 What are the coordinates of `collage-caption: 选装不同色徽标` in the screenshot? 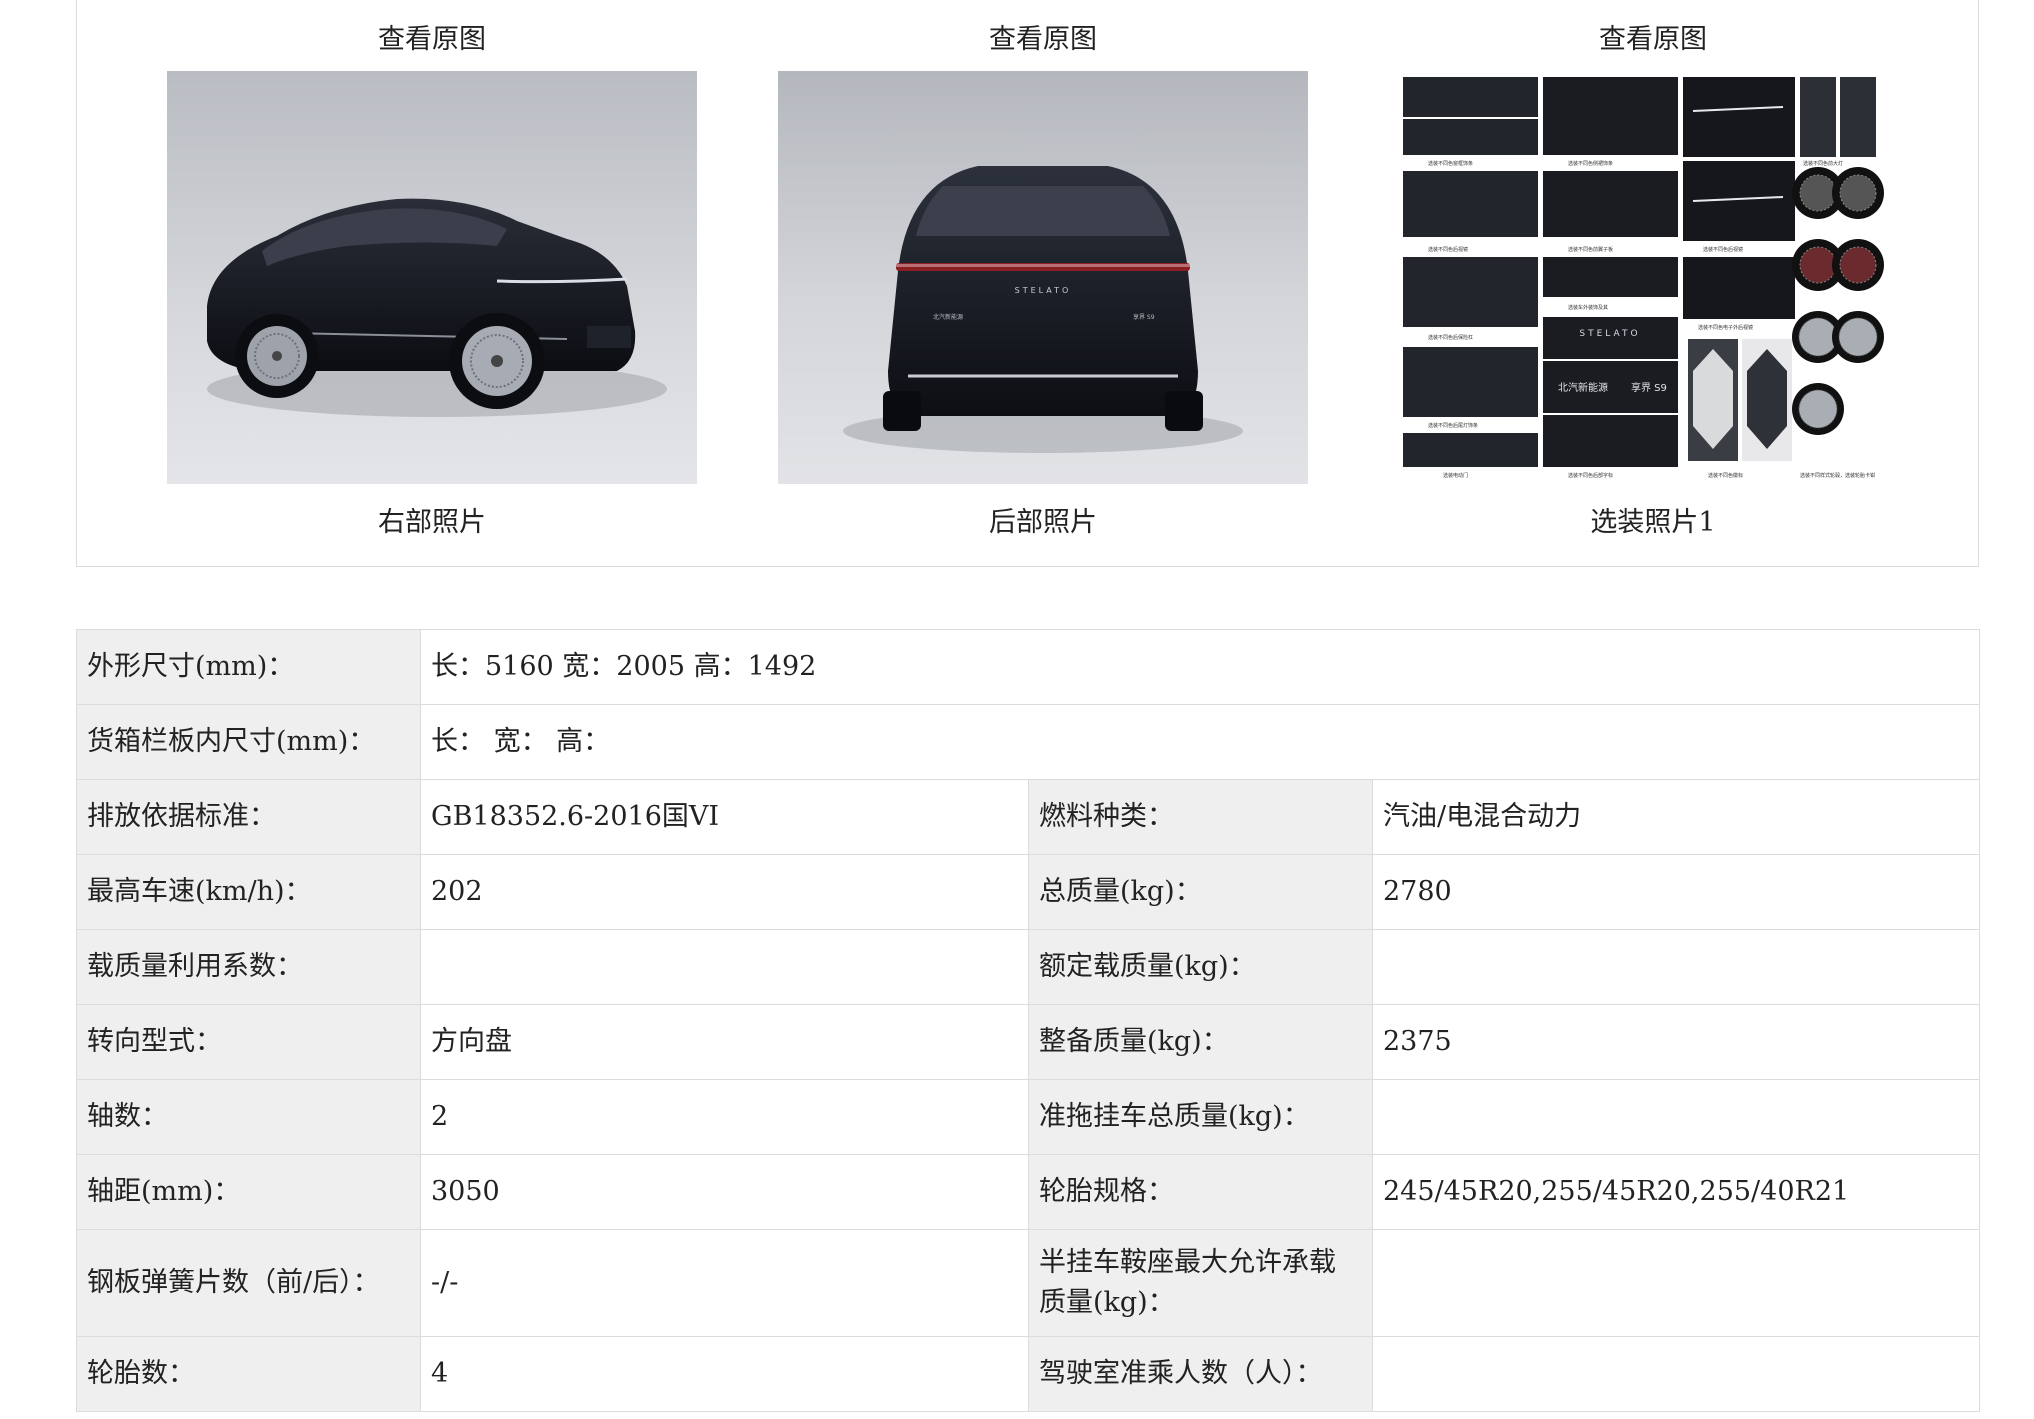 It's located at (1725, 475).